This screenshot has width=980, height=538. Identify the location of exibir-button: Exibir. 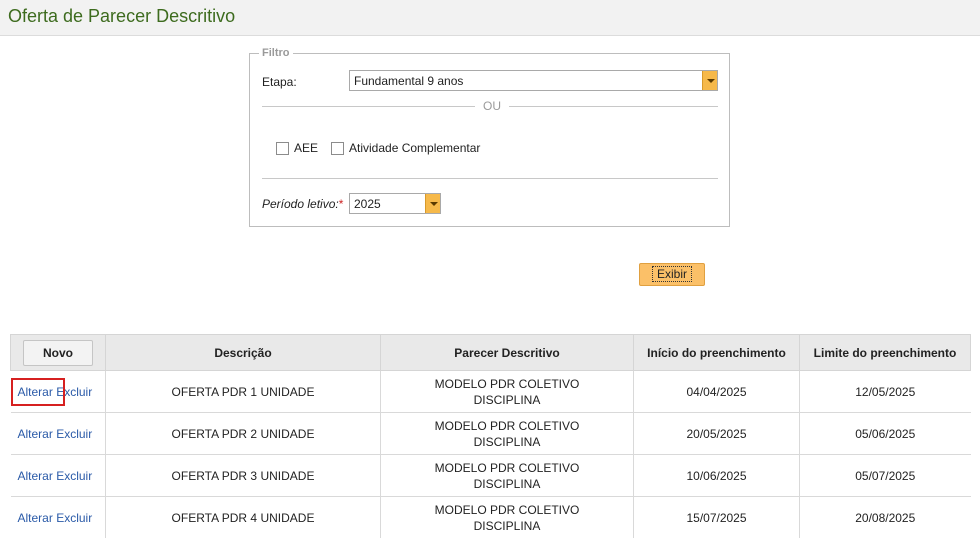
(672, 274).